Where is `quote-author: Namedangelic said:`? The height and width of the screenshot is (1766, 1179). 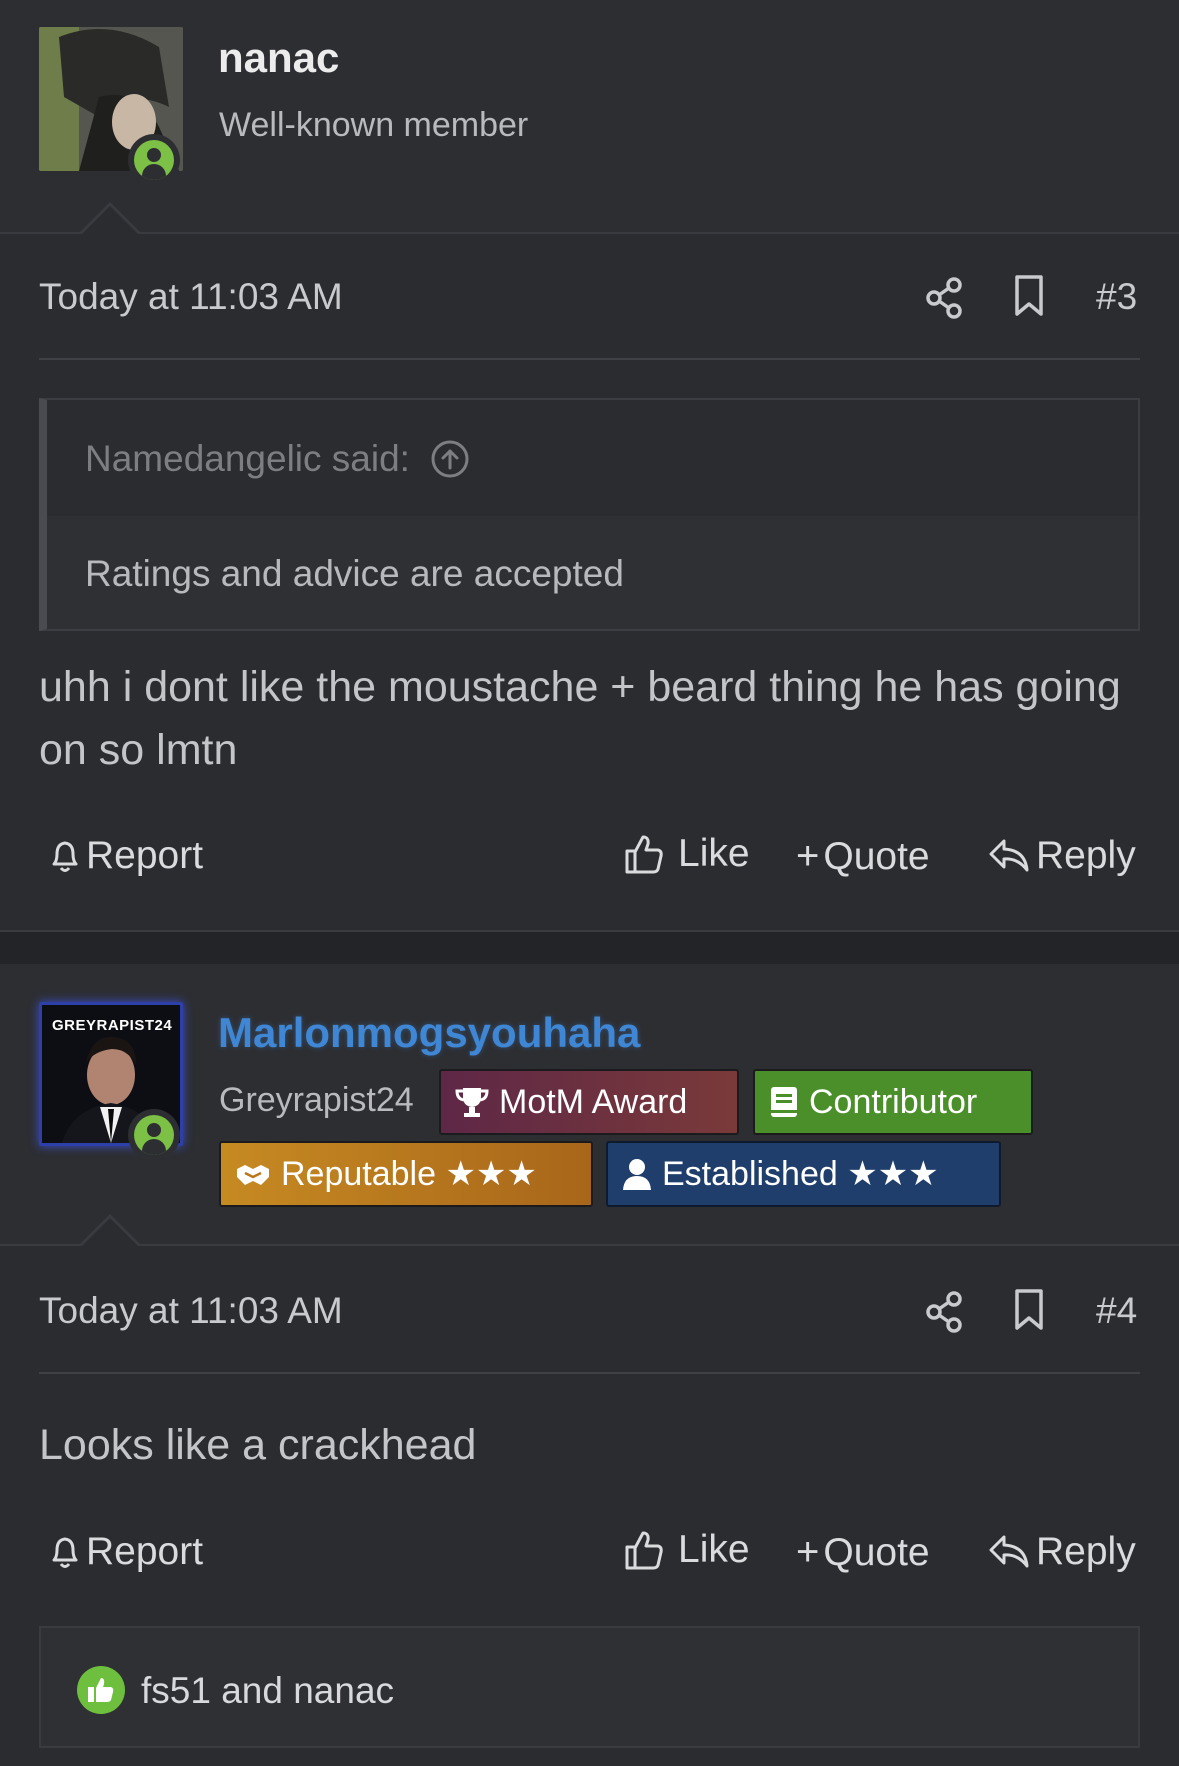 quote-author: Namedangelic said: is located at coordinates (277, 459).